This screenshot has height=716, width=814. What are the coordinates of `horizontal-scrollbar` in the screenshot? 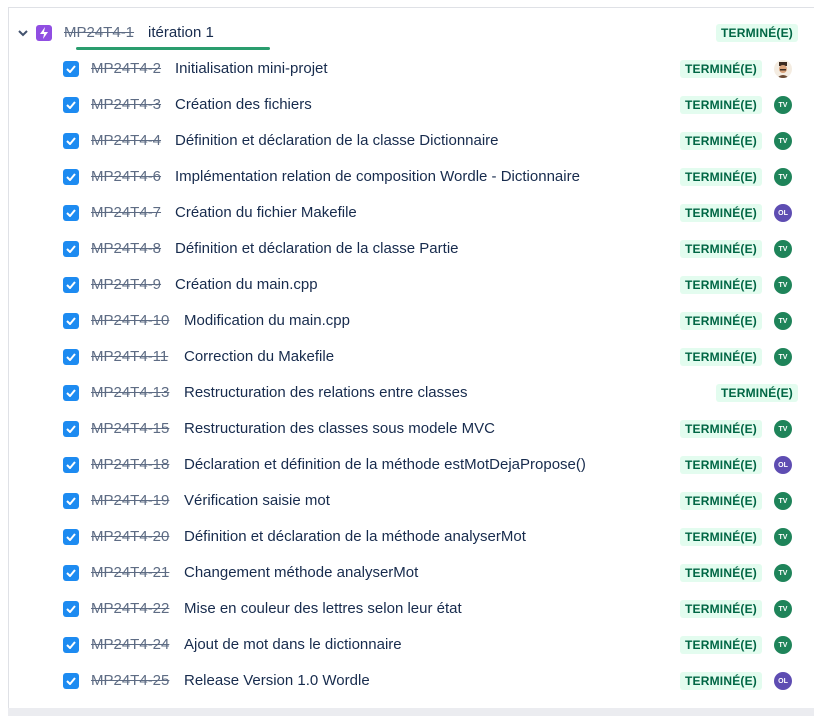 It's located at (411, 712).